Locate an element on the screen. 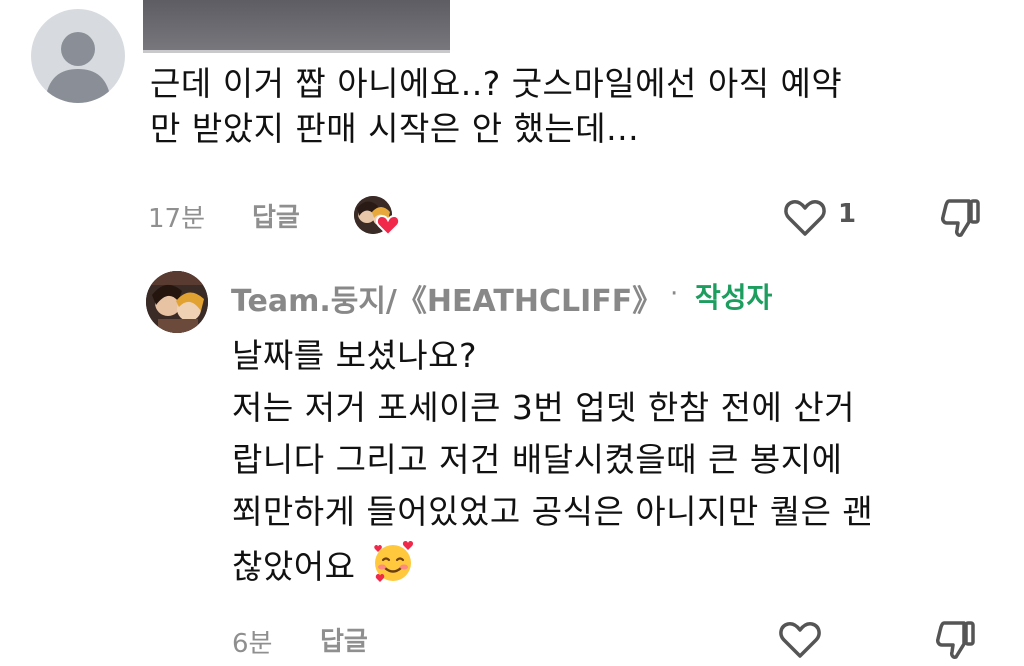 The width and height of the screenshot is (1024, 666). default-person-icon is located at coordinates (78, 67).